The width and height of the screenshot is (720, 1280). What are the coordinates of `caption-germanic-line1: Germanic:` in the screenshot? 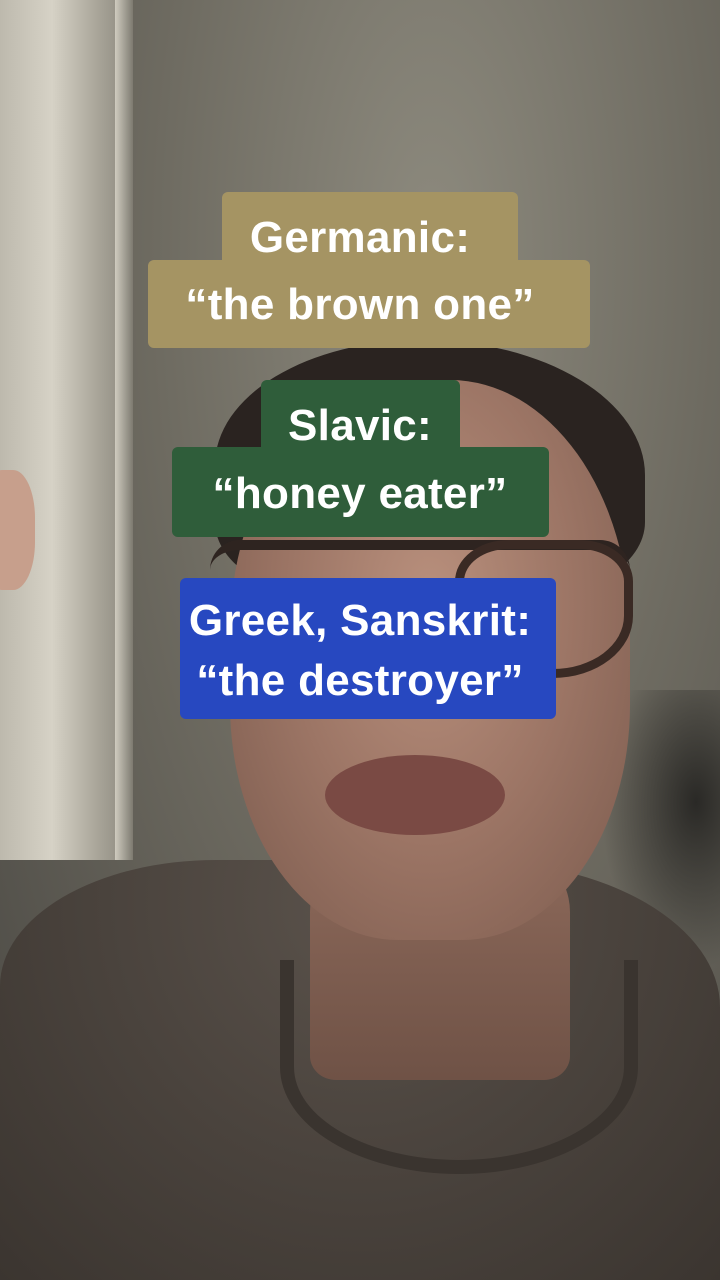 It's located at (360, 237).